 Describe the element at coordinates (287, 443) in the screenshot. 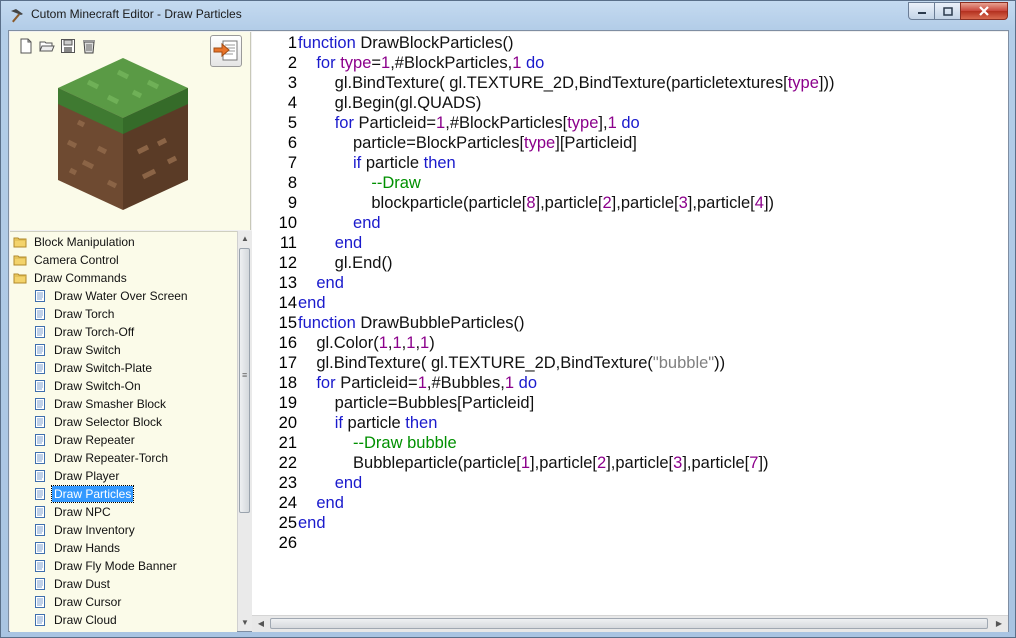

I see `line-number: 21` at that location.